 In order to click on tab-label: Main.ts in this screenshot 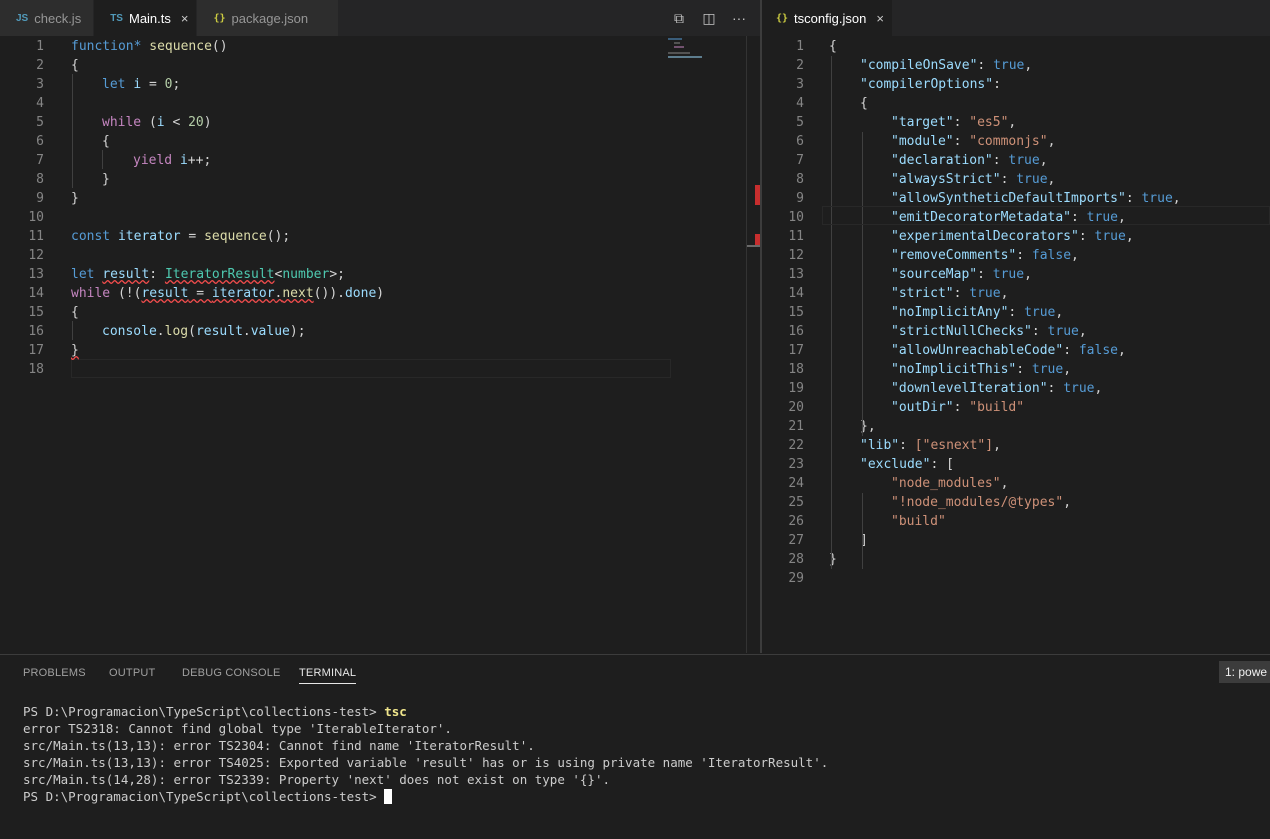, I will do `click(149, 18)`.